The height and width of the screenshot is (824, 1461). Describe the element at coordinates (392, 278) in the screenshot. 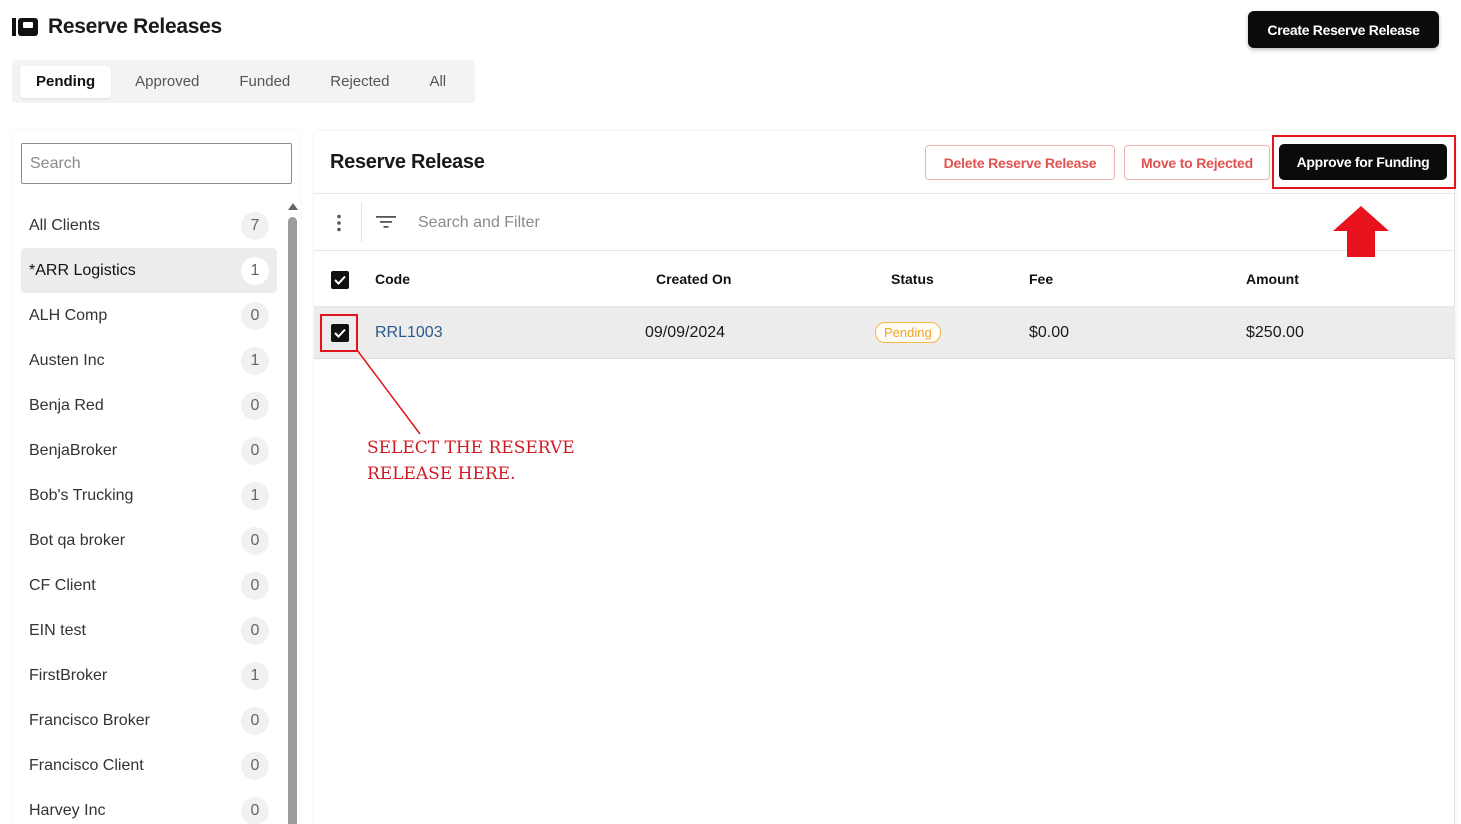

I see `column-header-code: Code` at that location.